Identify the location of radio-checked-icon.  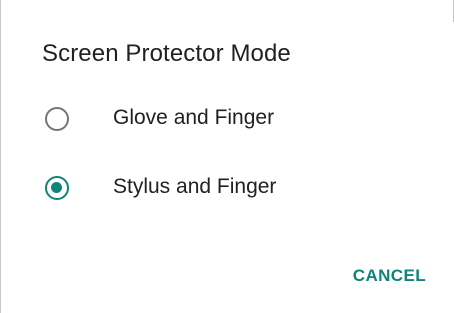
(57, 188).